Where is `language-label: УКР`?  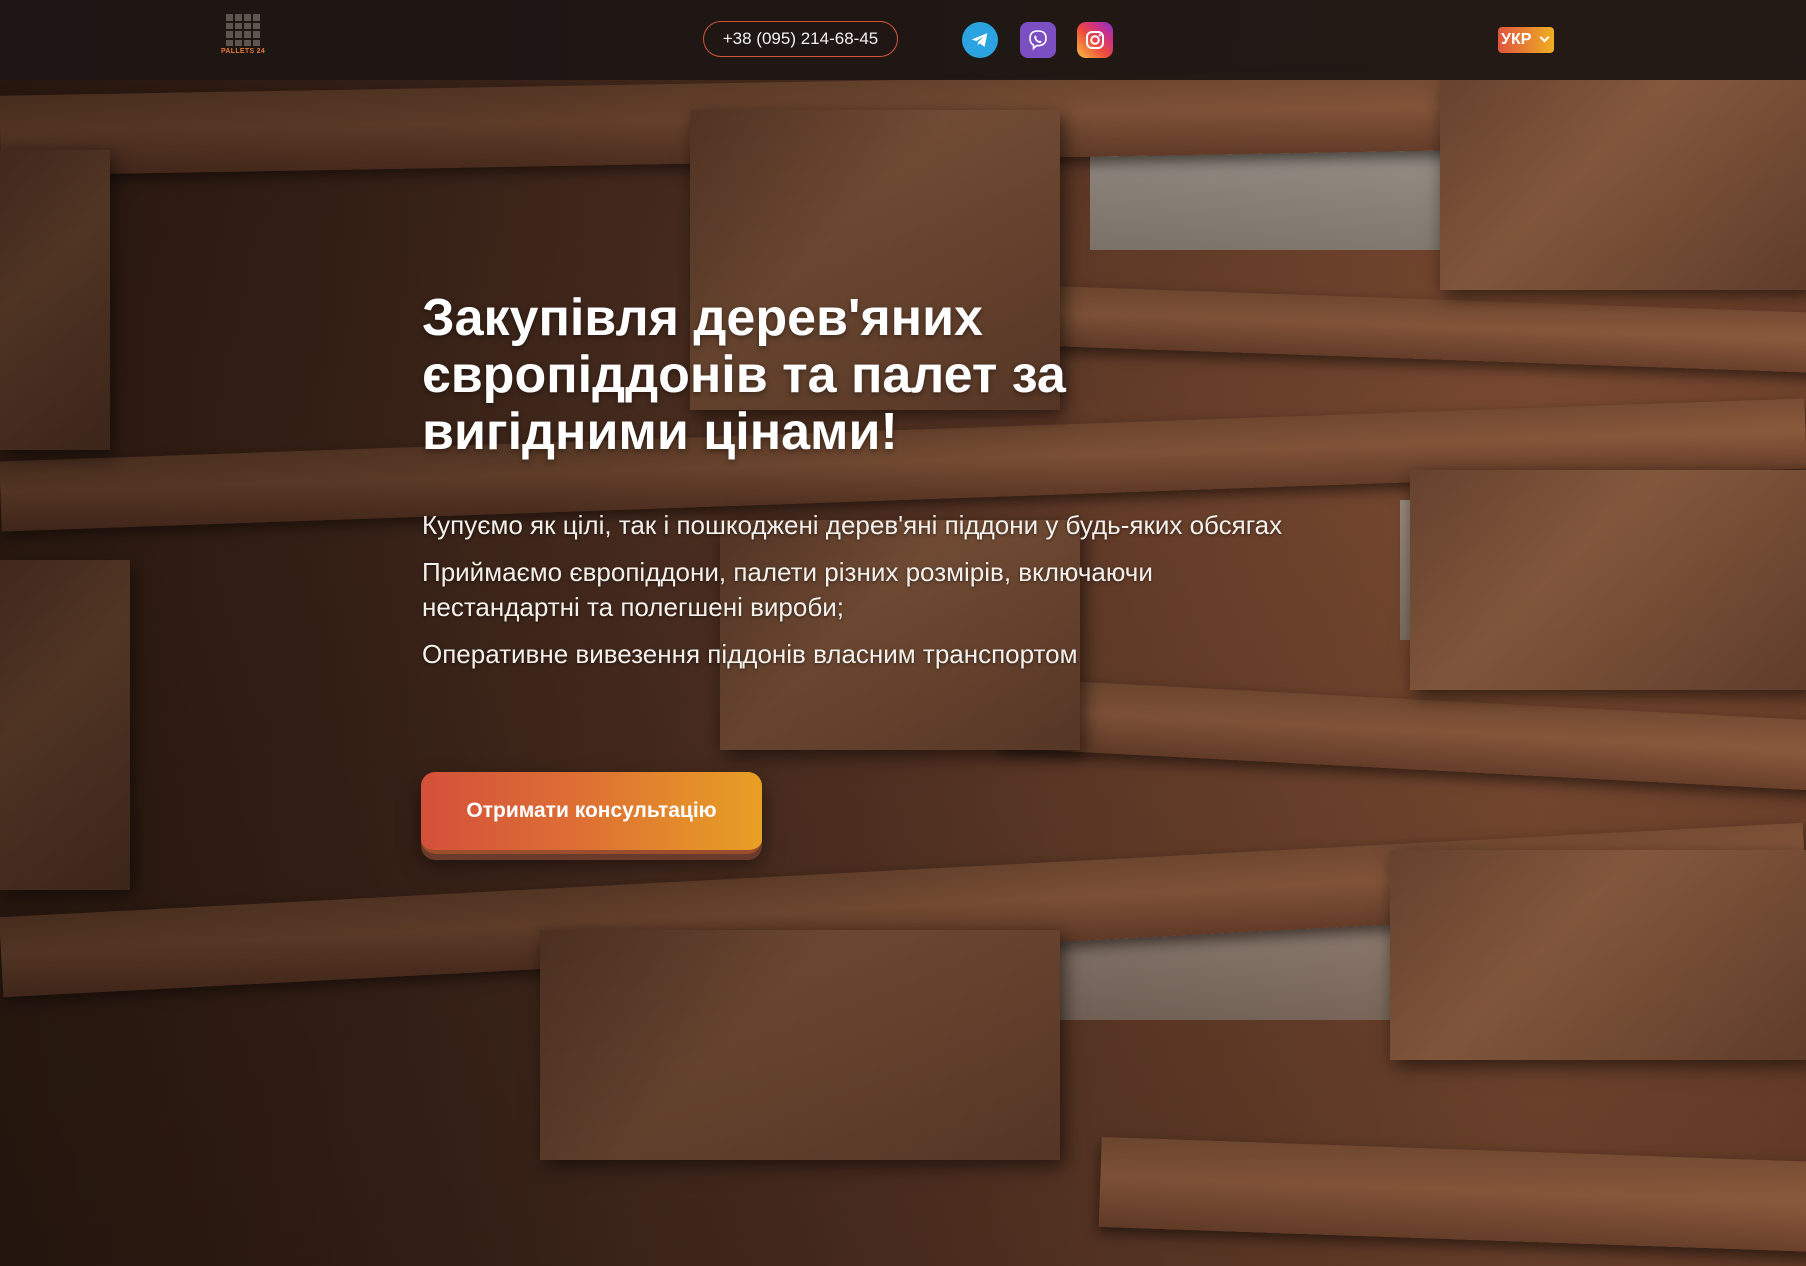
language-label: УКР is located at coordinates (1516, 39).